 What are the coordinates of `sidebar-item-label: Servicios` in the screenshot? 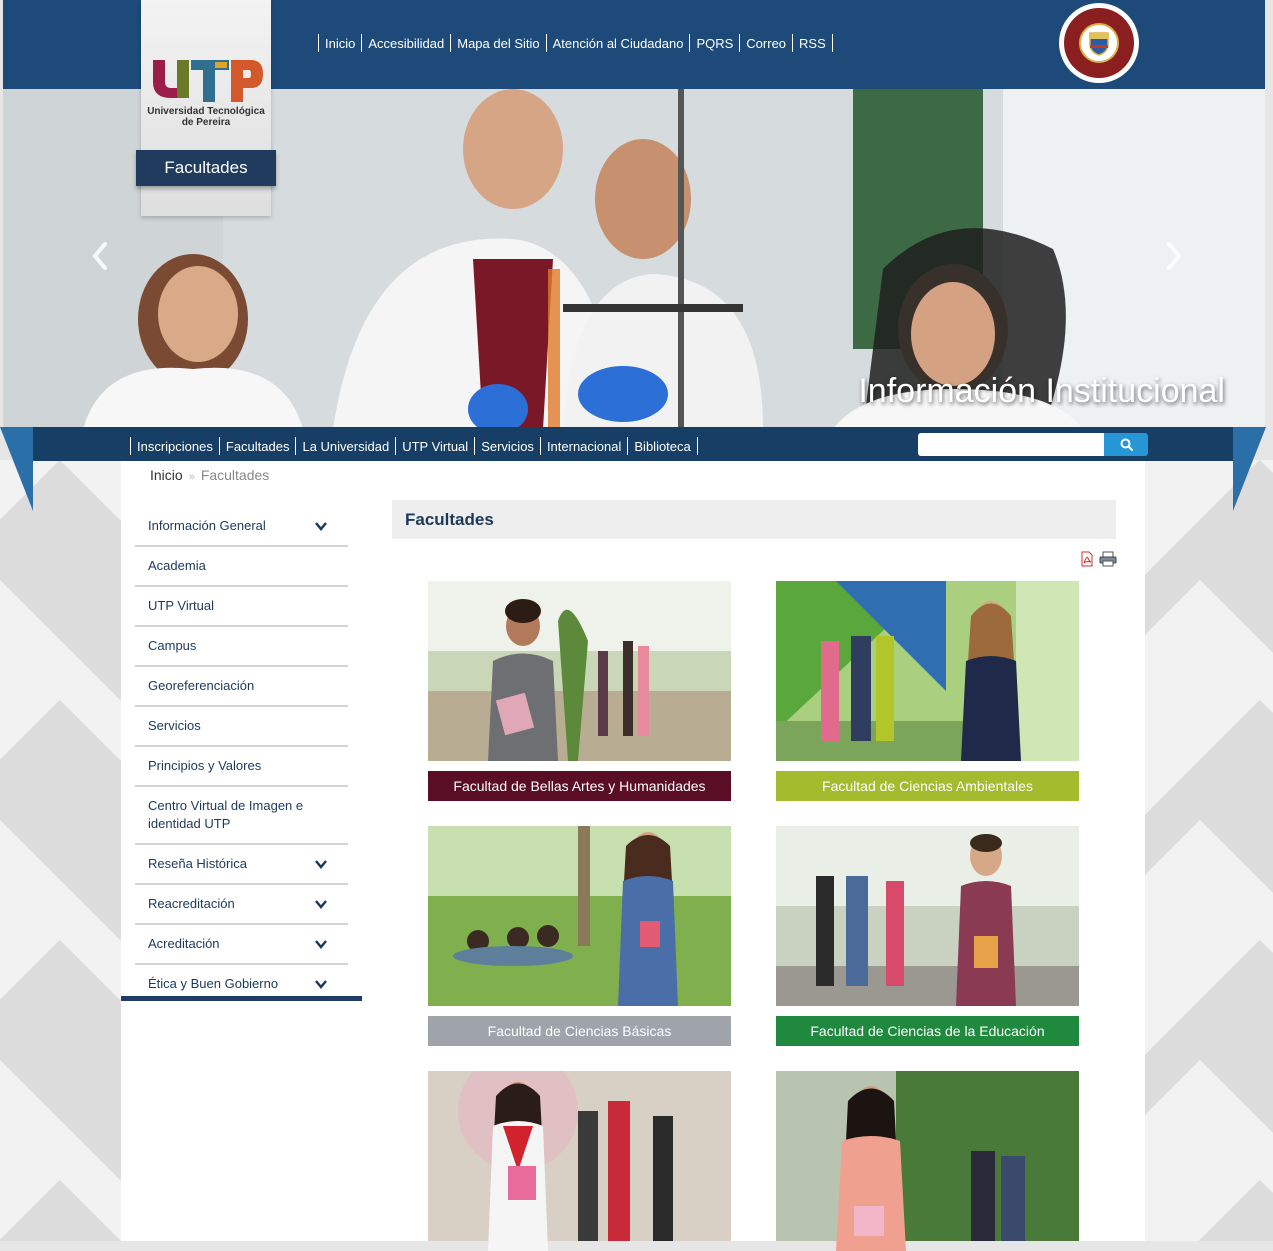 It's located at (174, 725).